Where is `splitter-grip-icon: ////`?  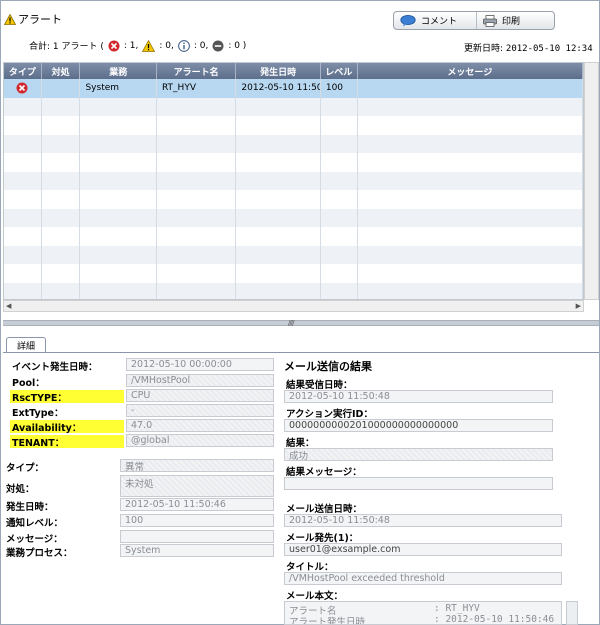 splitter-grip-icon: //// is located at coordinates (291, 323).